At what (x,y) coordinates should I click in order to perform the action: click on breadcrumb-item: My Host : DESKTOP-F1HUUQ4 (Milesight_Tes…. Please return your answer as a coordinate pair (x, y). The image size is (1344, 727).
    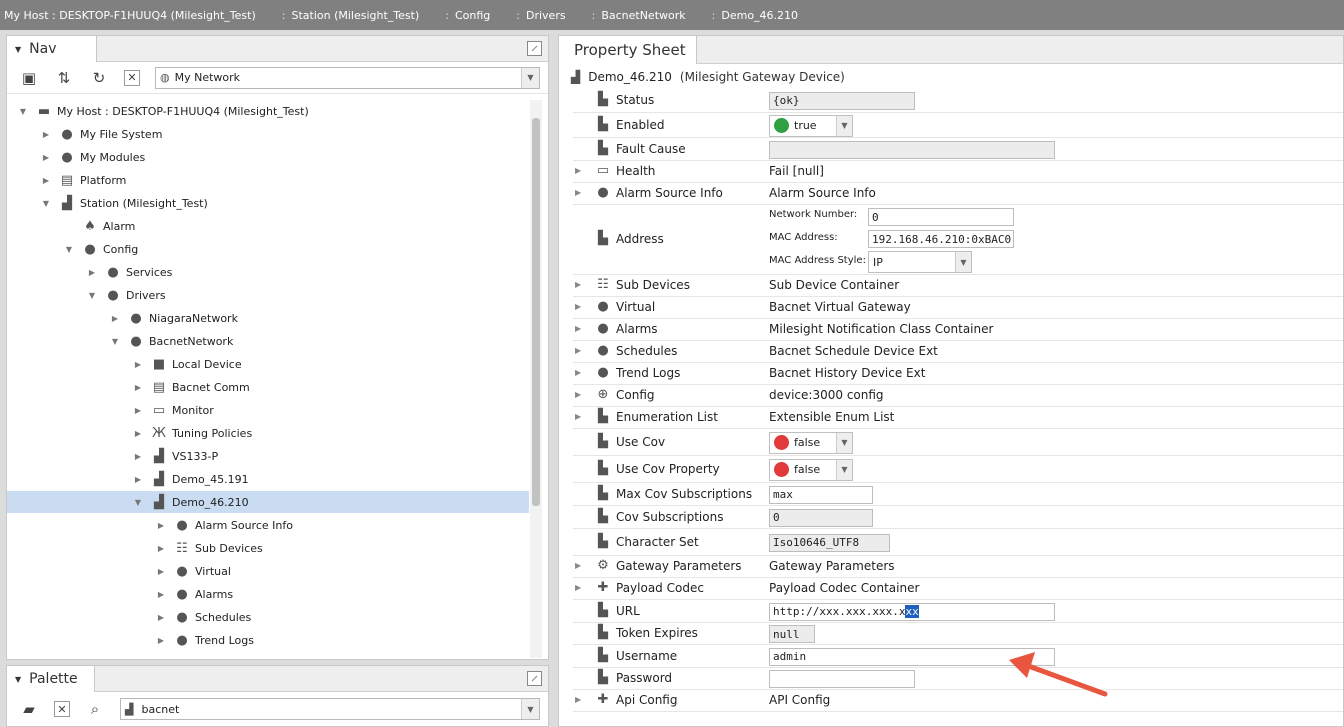
    Looking at the image, I should click on (139, 15).